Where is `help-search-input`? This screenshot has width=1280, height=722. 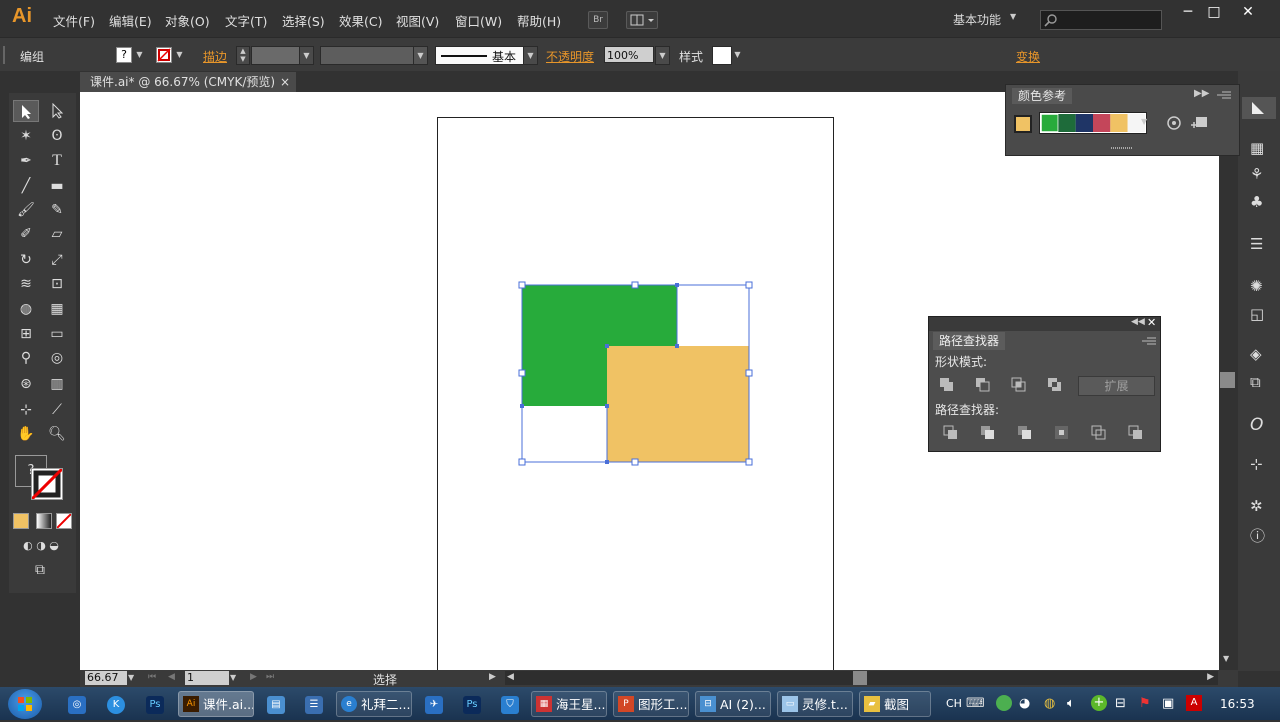
help-search-input is located at coordinates (1101, 20).